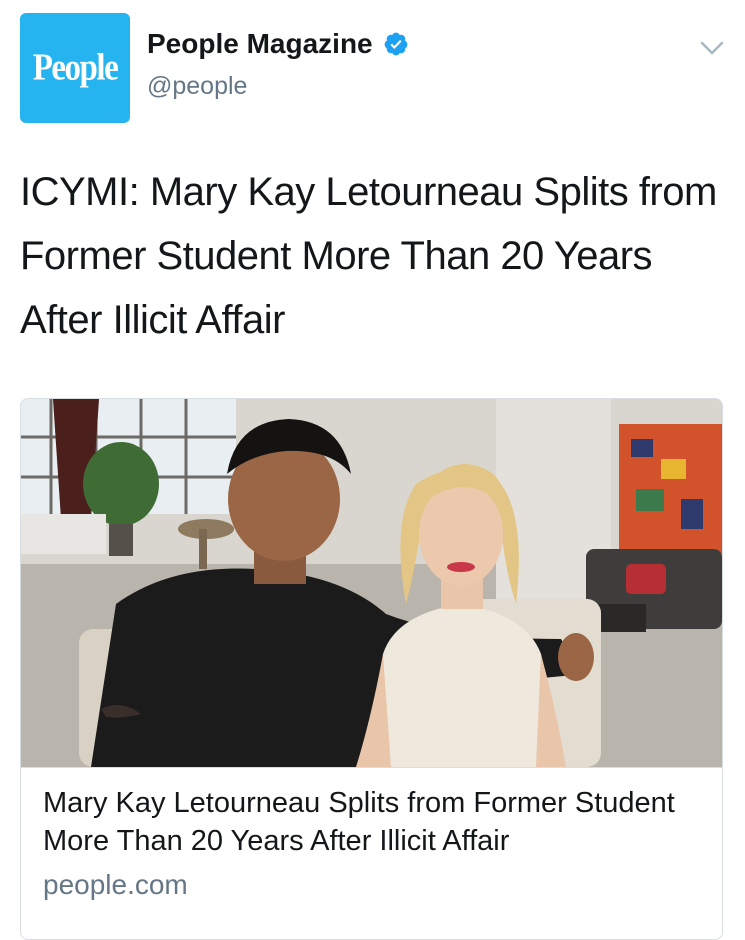 This screenshot has height=940, width=745. Describe the element at coordinates (260, 44) in the screenshot. I see `display-name: People Magazine` at that location.